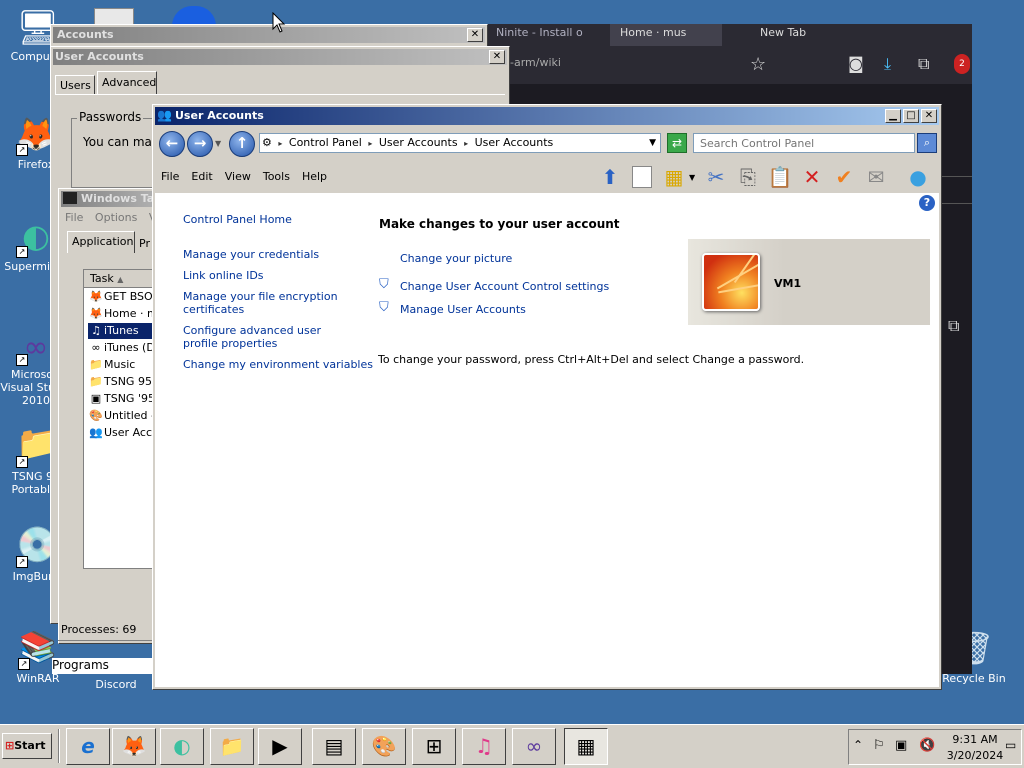 This screenshot has height=768, width=1024. Describe the element at coordinates (218, 143) in the screenshot. I see `history-dropdown-icon: ▼` at that location.